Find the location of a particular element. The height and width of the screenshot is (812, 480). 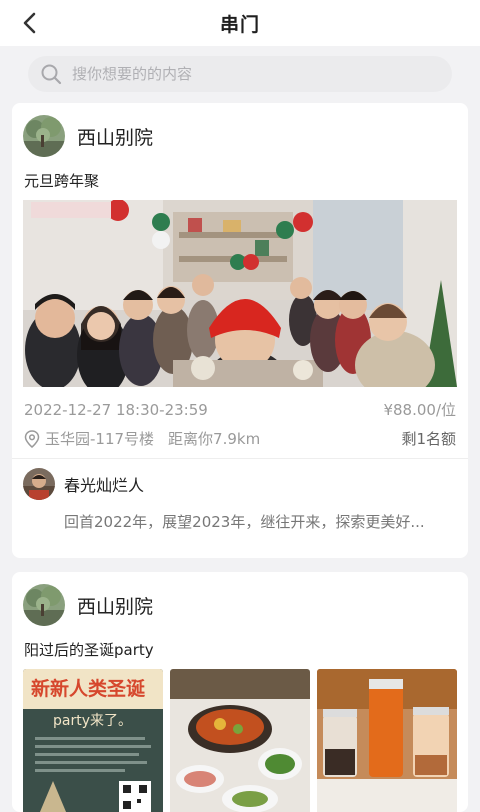

poster-subtext: party来了。 is located at coordinates (92, 721).